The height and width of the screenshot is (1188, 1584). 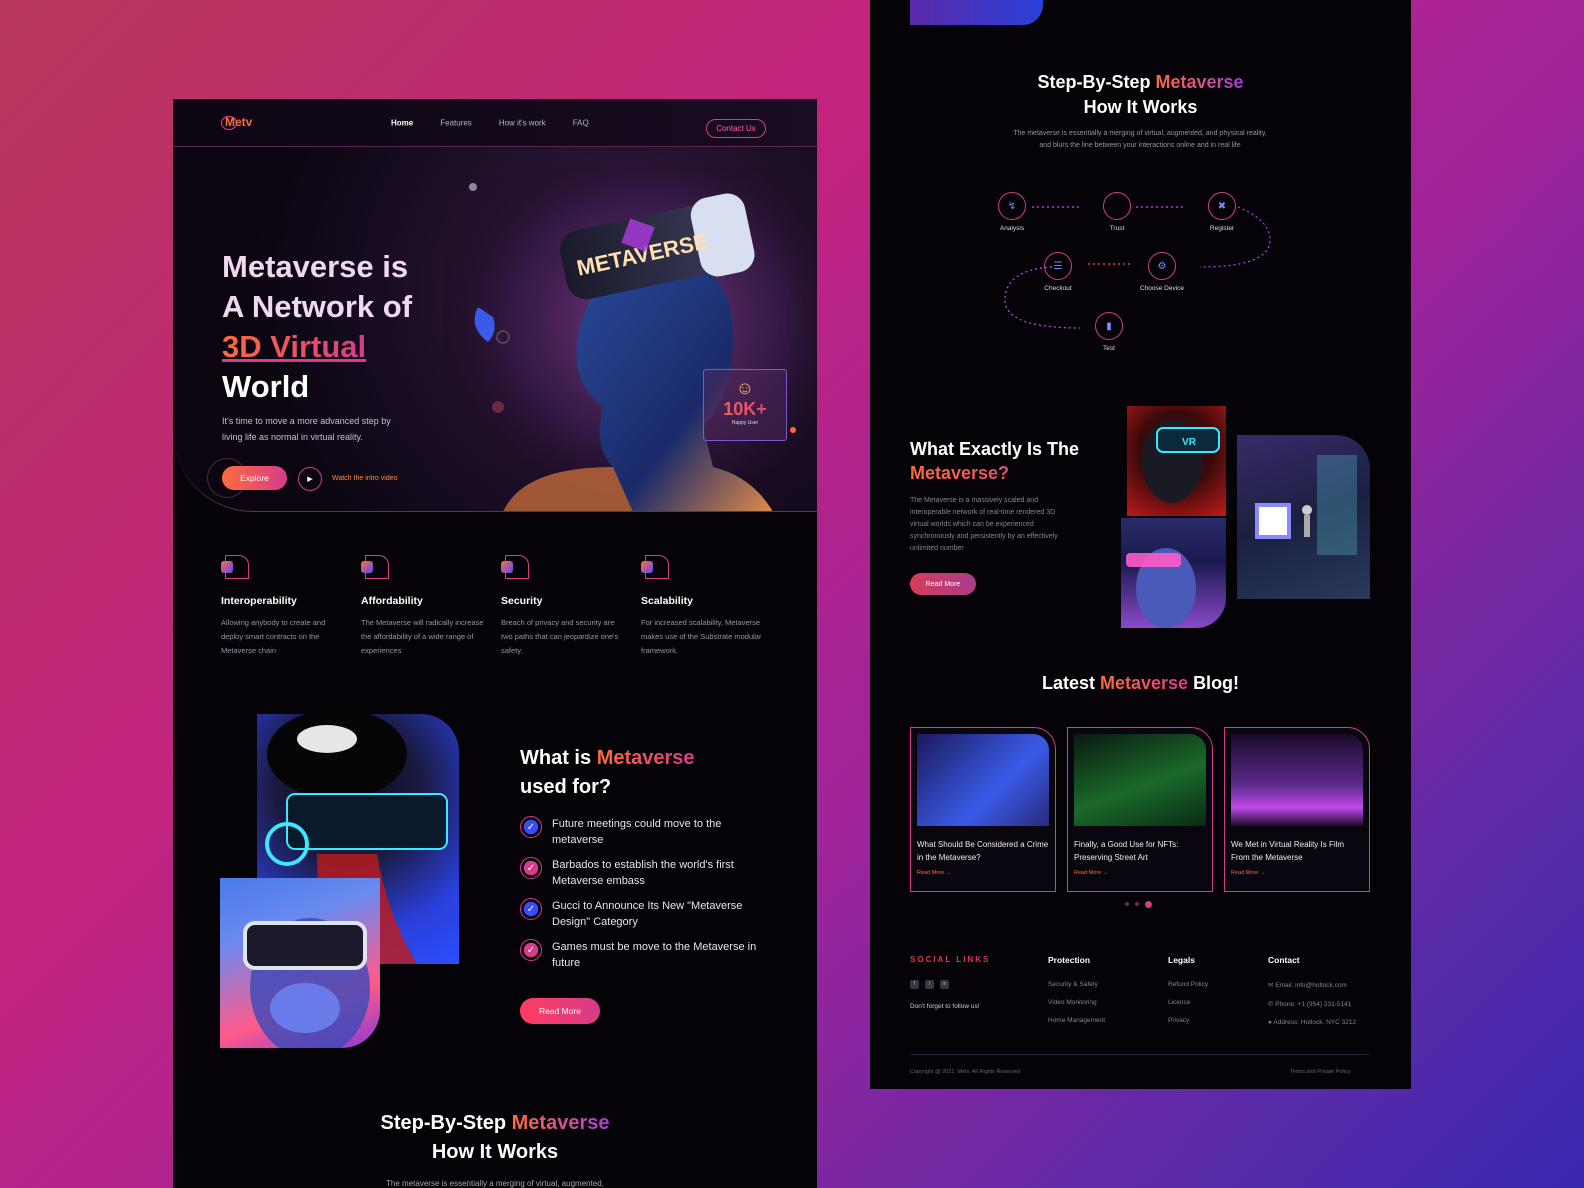 What do you see at coordinates (943, 584) in the screenshot?
I see `what-read-more-button: Read More` at bounding box center [943, 584].